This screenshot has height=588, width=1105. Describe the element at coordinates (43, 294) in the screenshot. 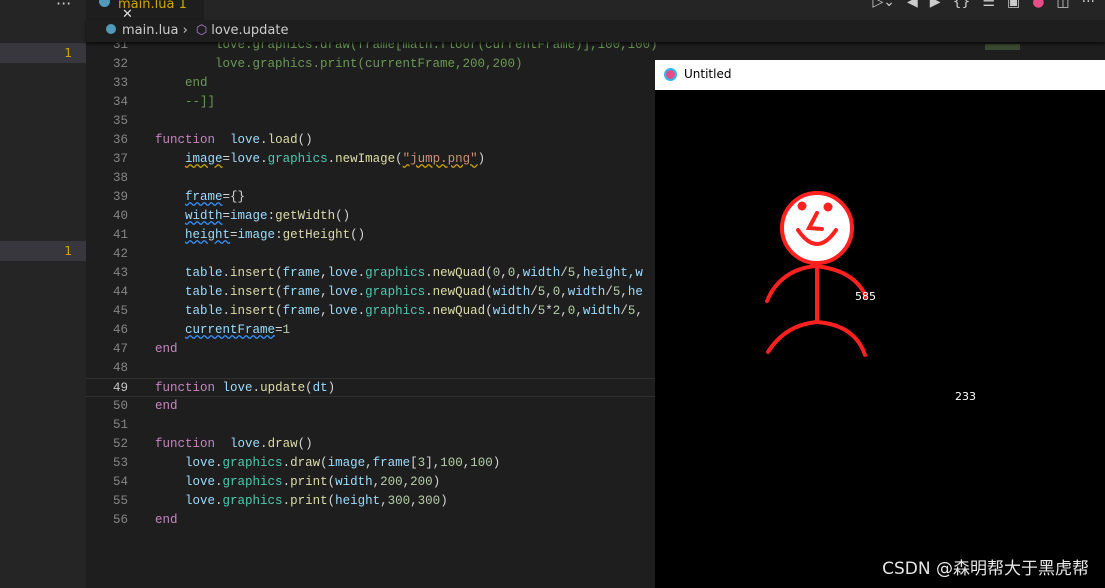

I see `sidebar: ··· 1 1` at that location.